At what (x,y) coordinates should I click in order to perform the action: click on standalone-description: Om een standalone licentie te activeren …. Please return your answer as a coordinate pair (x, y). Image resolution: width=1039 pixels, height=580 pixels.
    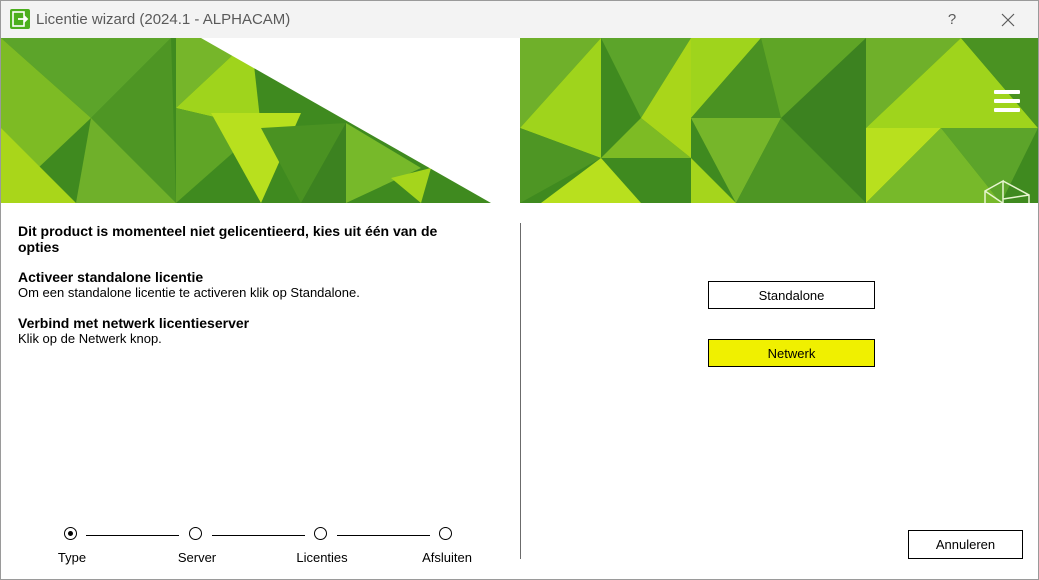
    Looking at the image, I should click on (189, 292).